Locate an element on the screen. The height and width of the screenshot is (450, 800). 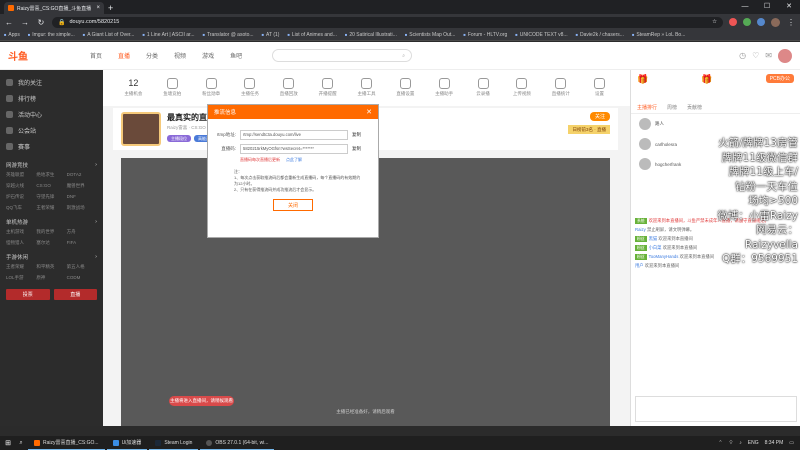
bookmark-item: Apps is located at coordinates (11, 35).